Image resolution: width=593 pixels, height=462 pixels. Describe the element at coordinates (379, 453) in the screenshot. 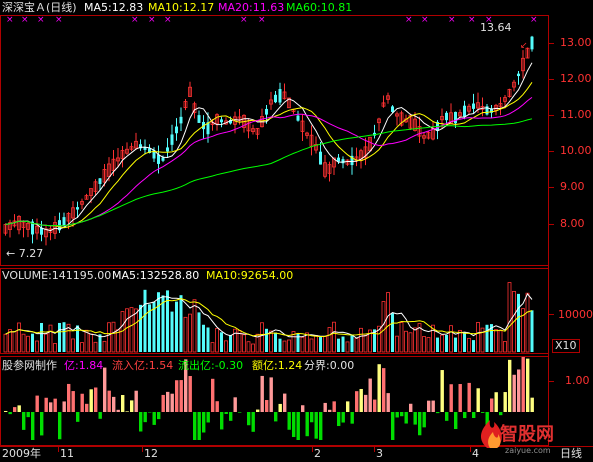

I see `date-label-3: 3` at that location.